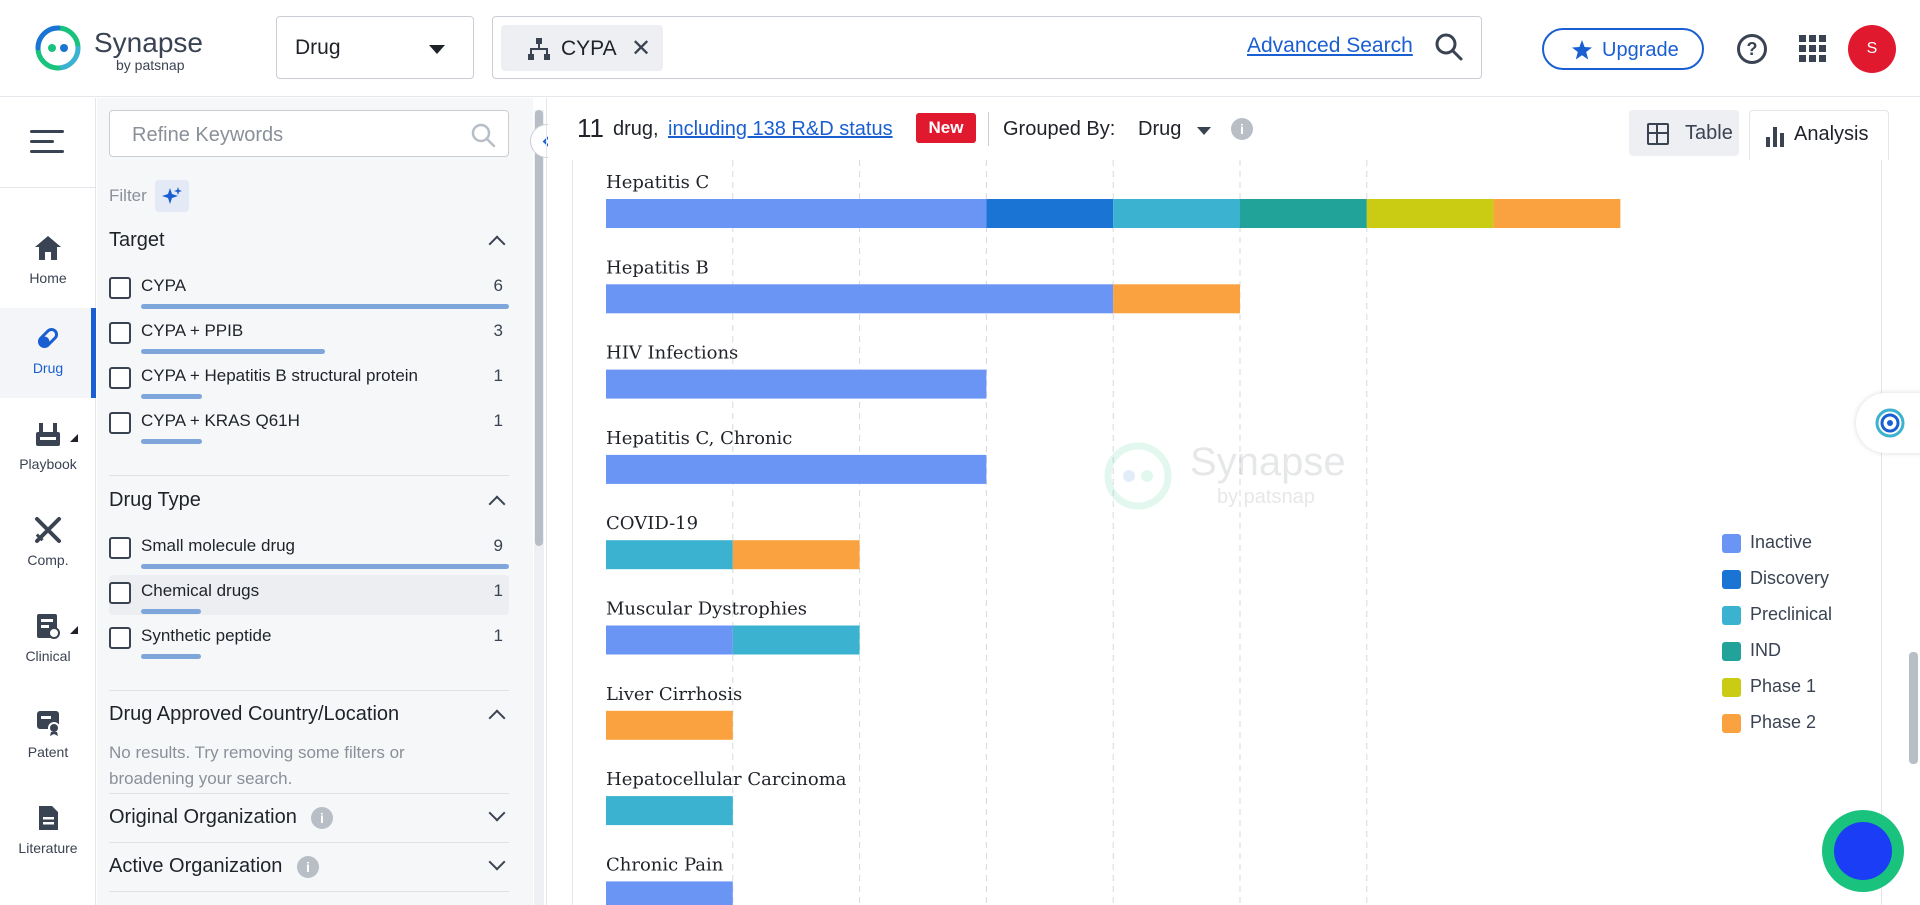 The image size is (1920, 905). What do you see at coordinates (48, 641) in the screenshot?
I see `nav-item-clinical: Clinical` at bounding box center [48, 641].